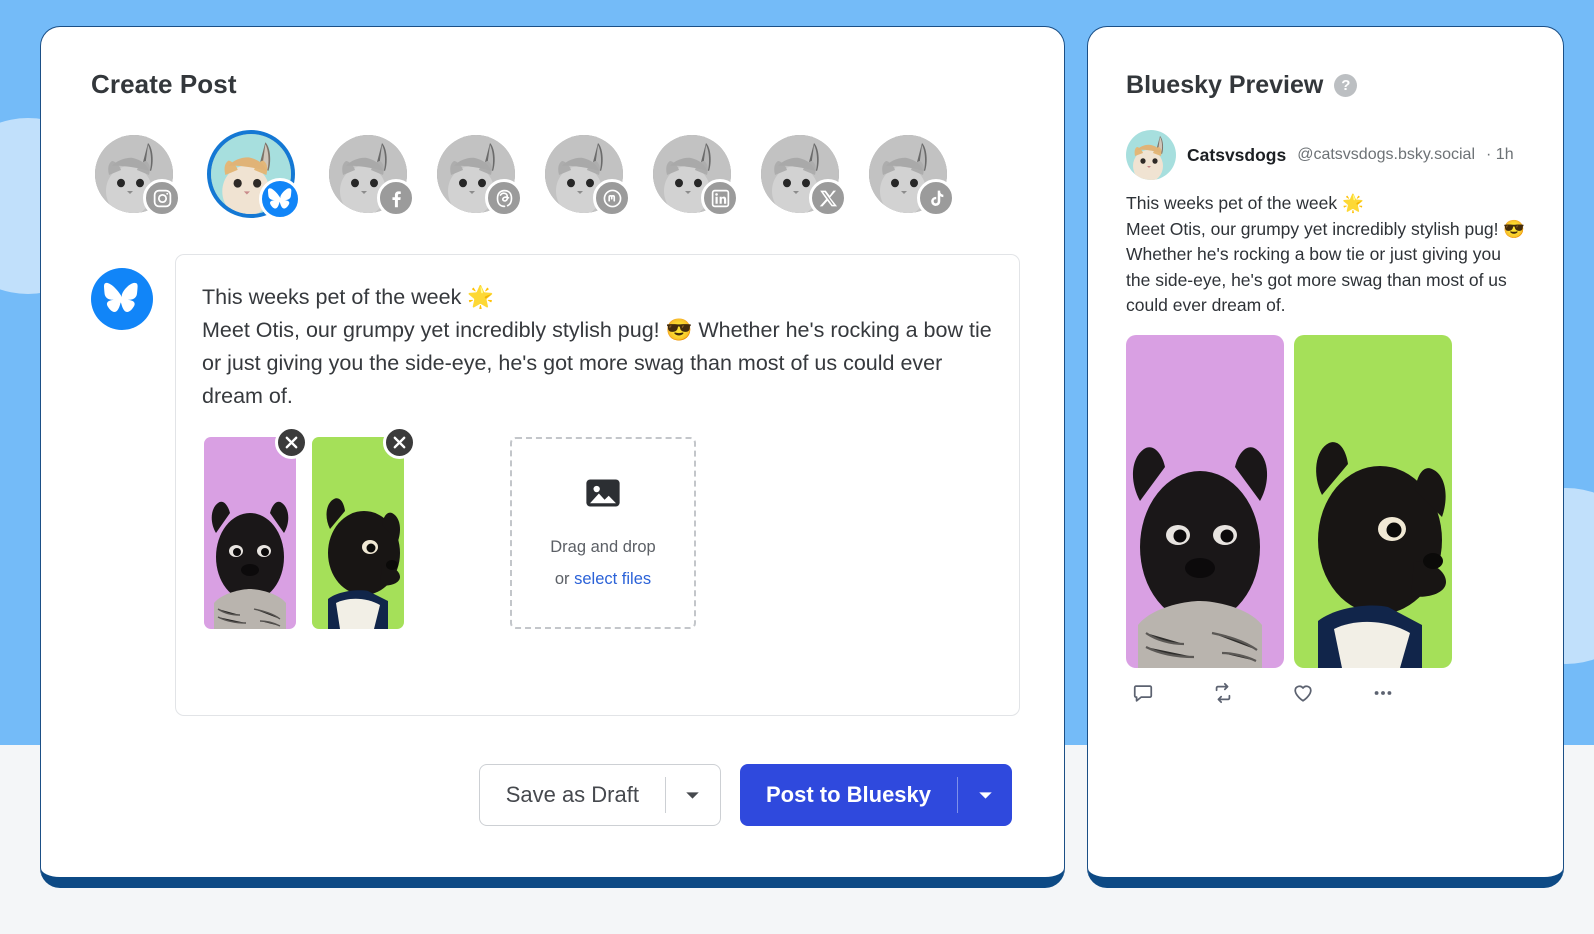  I want to click on account-selector-row, so click(555, 175).